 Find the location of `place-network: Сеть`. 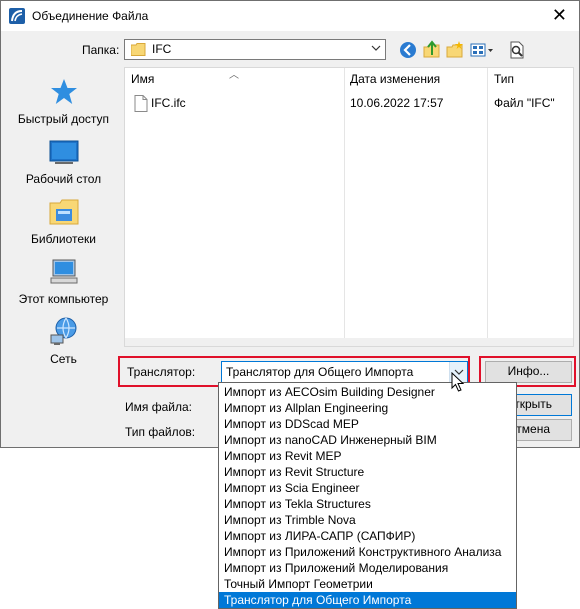

place-network: Сеть is located at coordinates (63, 341).